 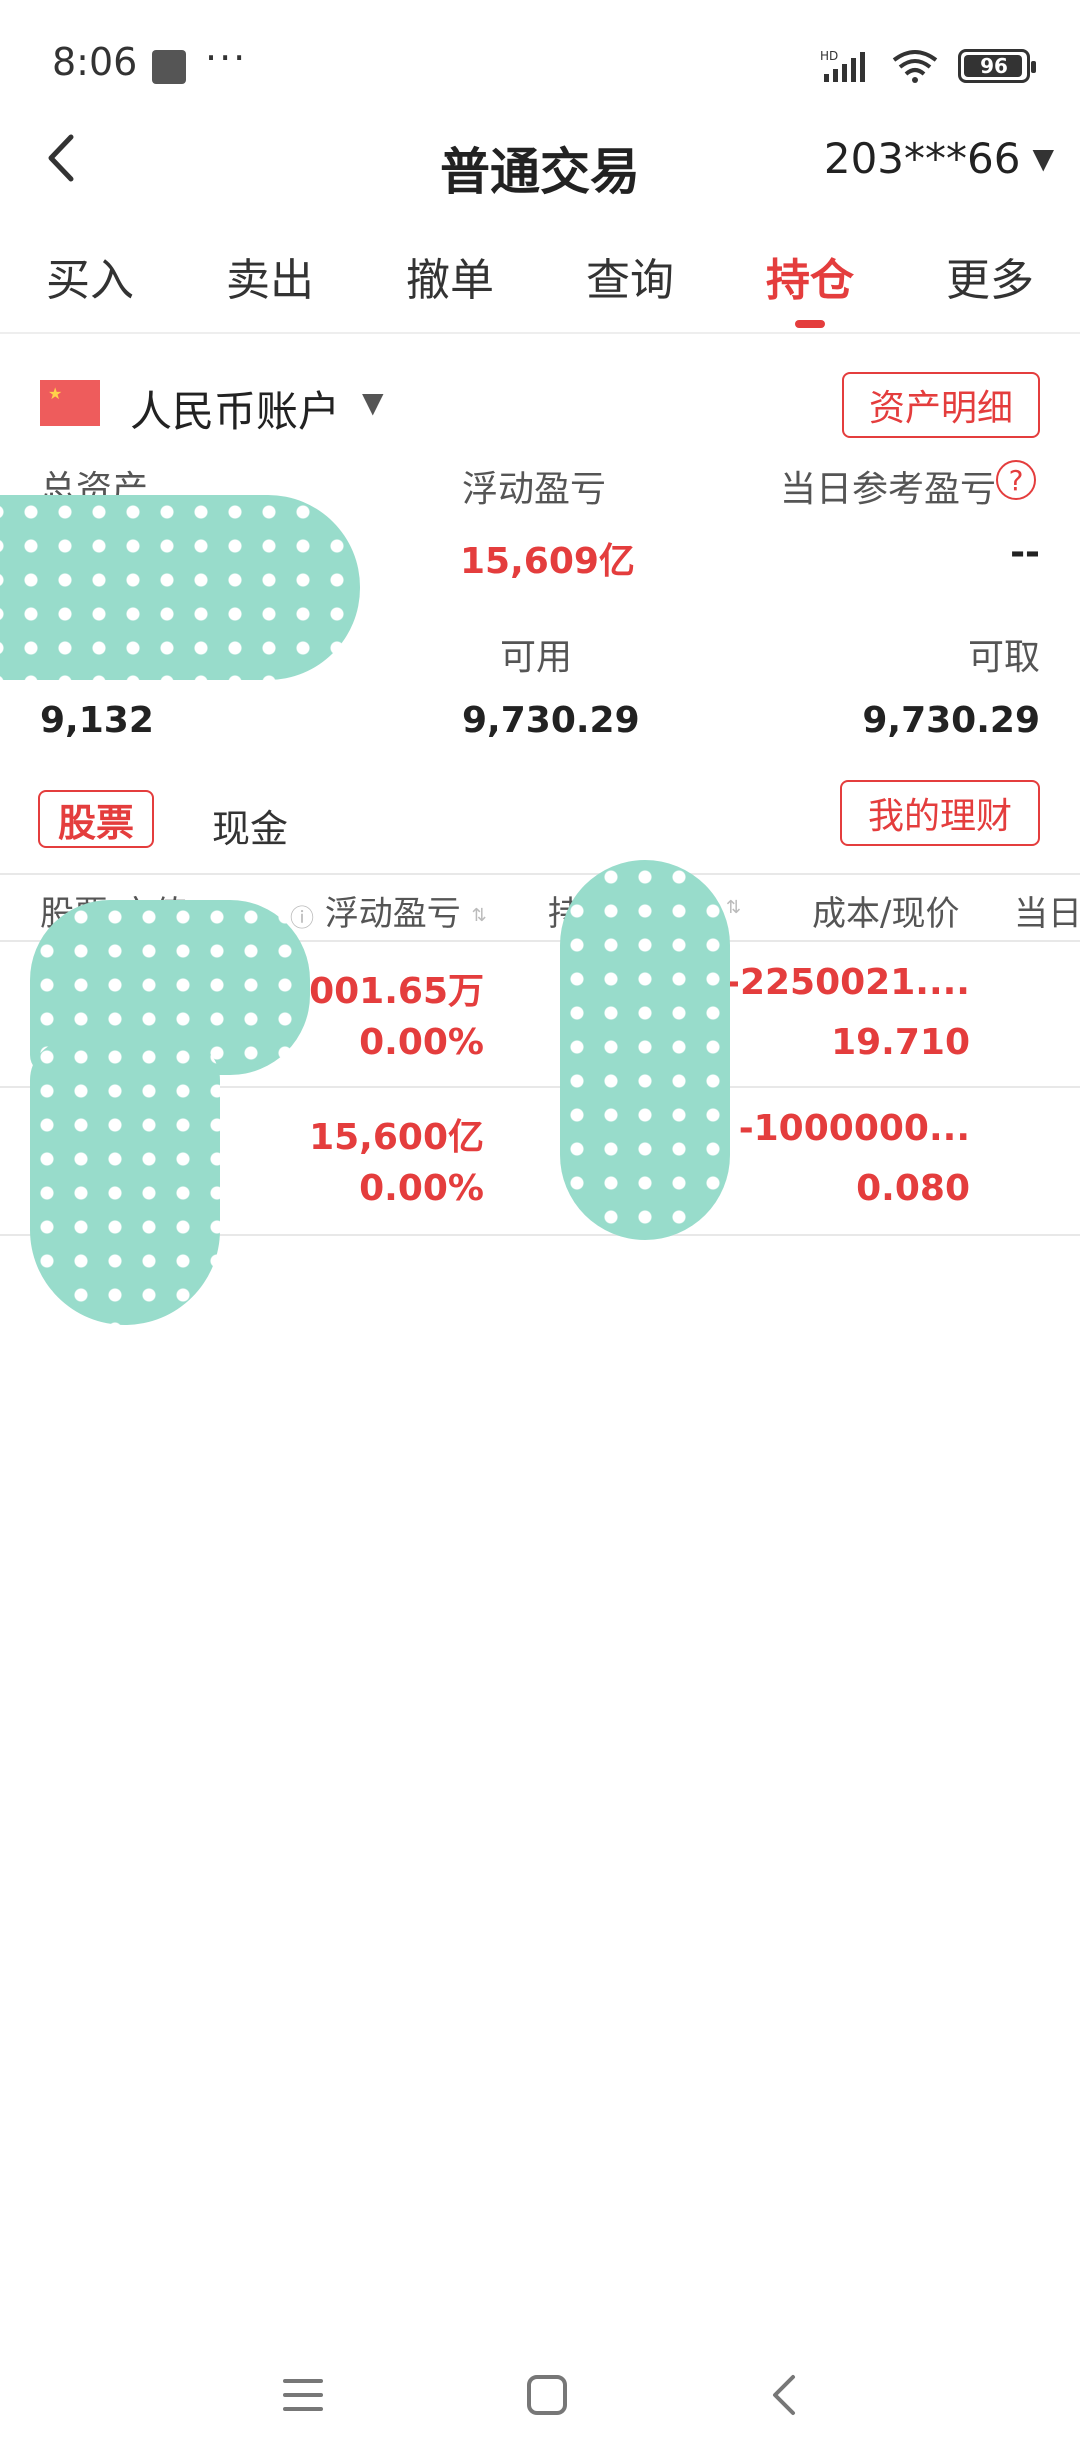 What do you see at coordinates (842, 65) in the screenshot?
I see `signal-icon: HD` at bounding box center [842, 65].